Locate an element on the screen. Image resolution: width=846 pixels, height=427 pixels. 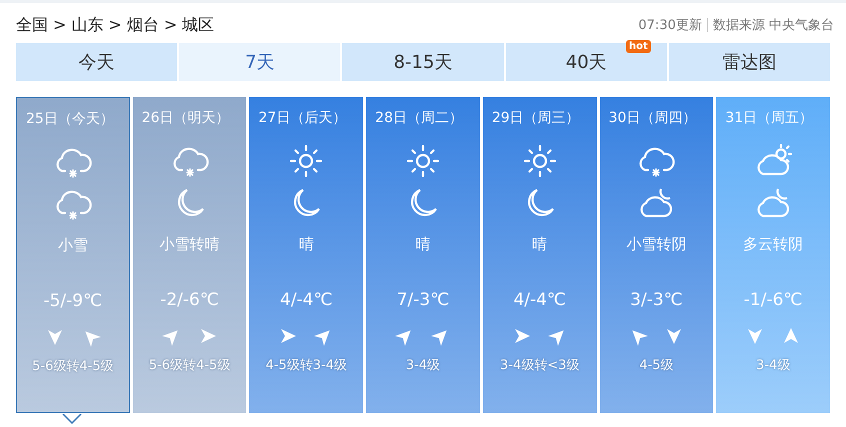
tab: 8-15天 is located at coordinates (423, 62).